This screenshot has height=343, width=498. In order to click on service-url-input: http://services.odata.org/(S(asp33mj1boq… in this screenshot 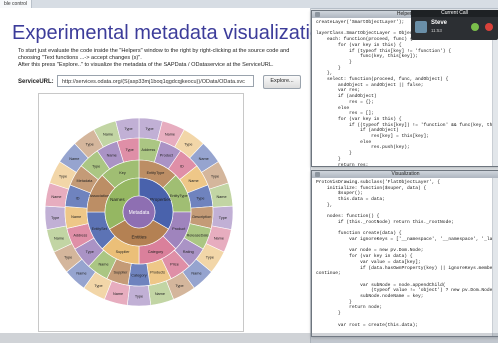, I will do `click(155, 81)`.